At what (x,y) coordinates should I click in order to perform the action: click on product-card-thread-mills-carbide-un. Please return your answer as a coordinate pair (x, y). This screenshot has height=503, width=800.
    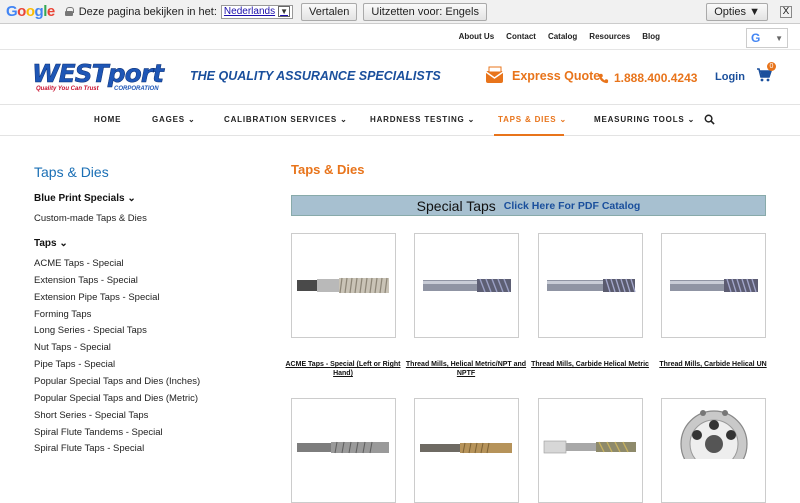
    Looking at the image, I should click on (713, 285).